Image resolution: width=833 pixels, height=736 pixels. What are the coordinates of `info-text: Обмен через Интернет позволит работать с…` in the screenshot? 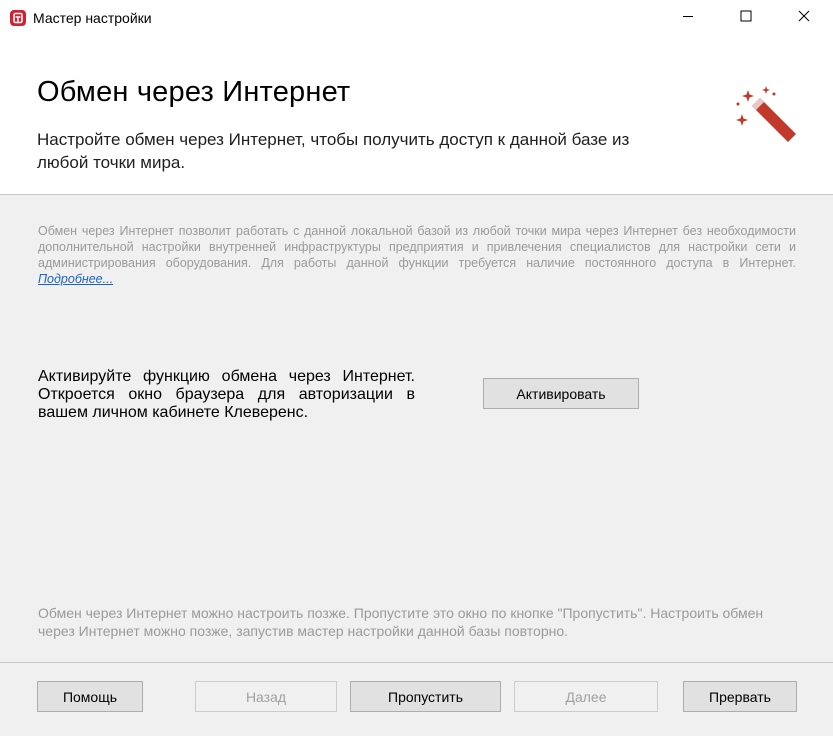 It's located at (417, 255).